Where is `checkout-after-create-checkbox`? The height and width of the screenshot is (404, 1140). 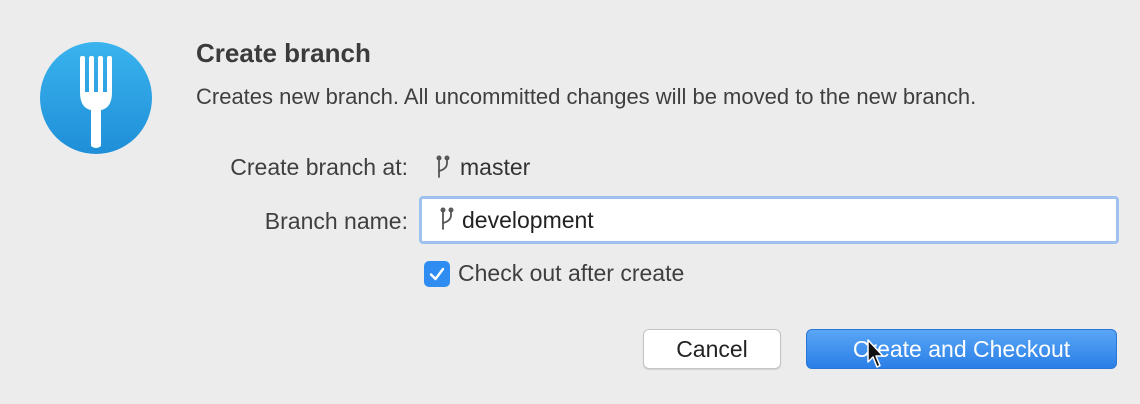 checkout-after-create-checkbox is located at coordinates (437, 273).